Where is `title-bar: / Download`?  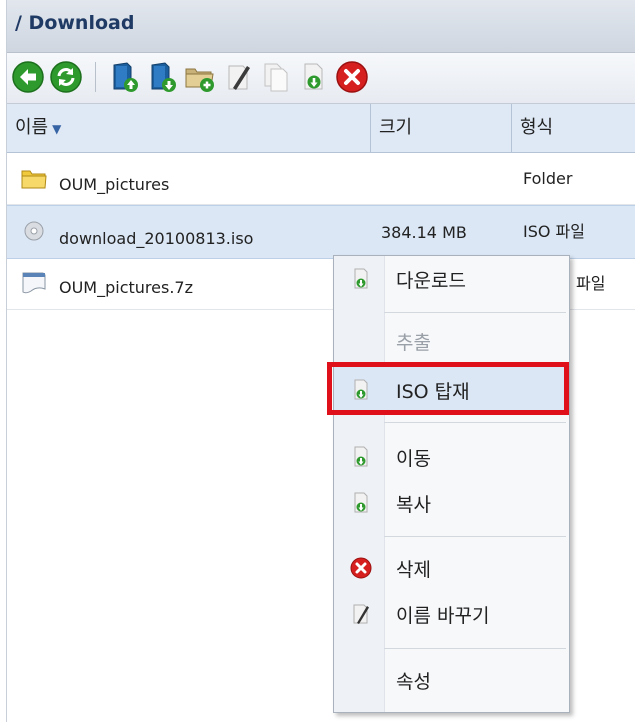 title-bar: / Download is located at coordinates (321, 26).